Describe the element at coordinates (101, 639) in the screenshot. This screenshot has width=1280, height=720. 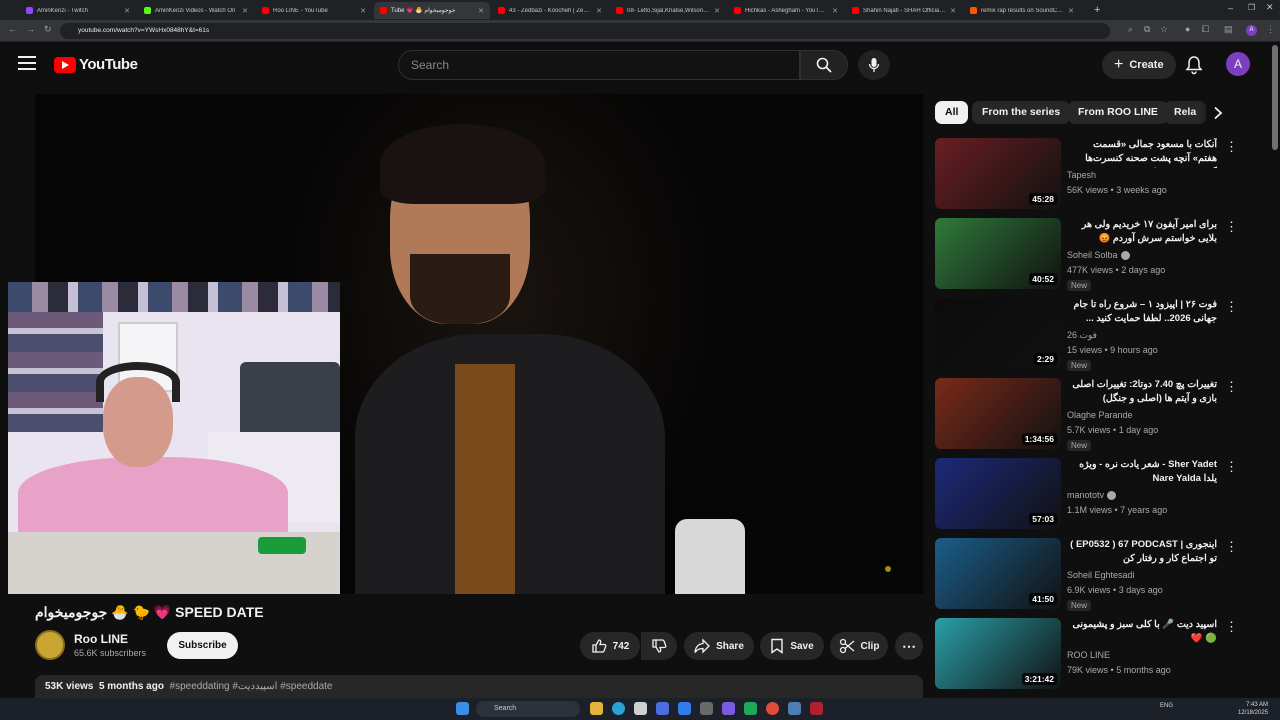
I see `channel-name: Roo LINE` at that location.